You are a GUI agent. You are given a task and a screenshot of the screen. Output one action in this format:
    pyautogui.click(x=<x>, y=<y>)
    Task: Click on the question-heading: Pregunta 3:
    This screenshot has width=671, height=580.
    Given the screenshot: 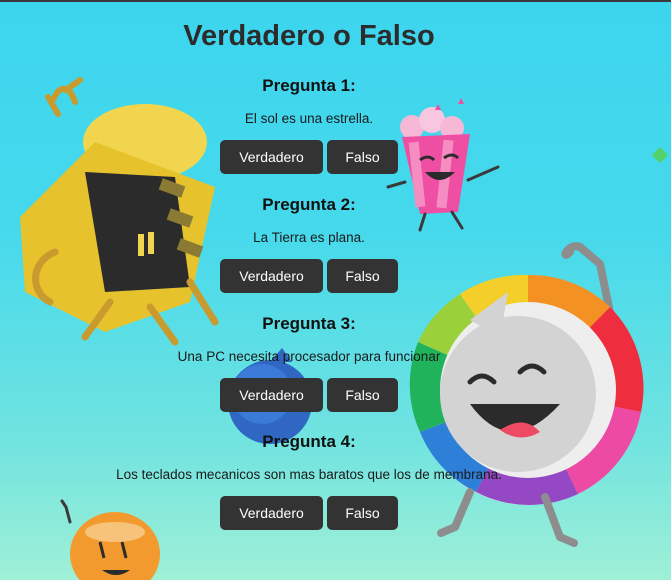 What is the action you would take?
    pyautogui.click(x=309, y=323)
    